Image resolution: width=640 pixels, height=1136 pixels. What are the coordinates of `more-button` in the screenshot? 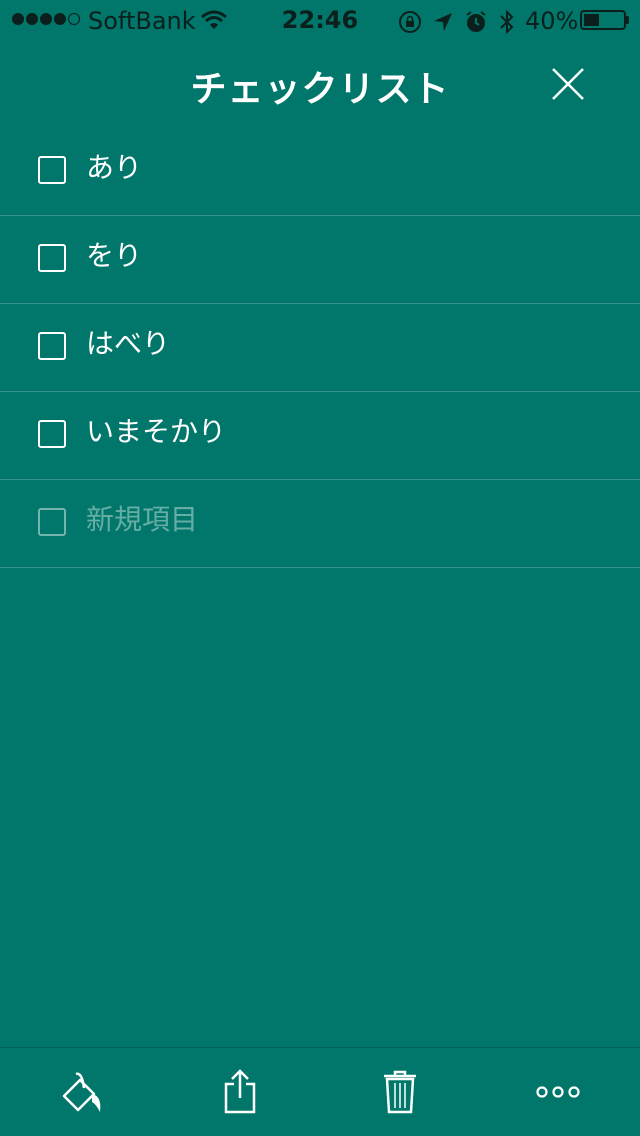 It's located at (558, 1092).